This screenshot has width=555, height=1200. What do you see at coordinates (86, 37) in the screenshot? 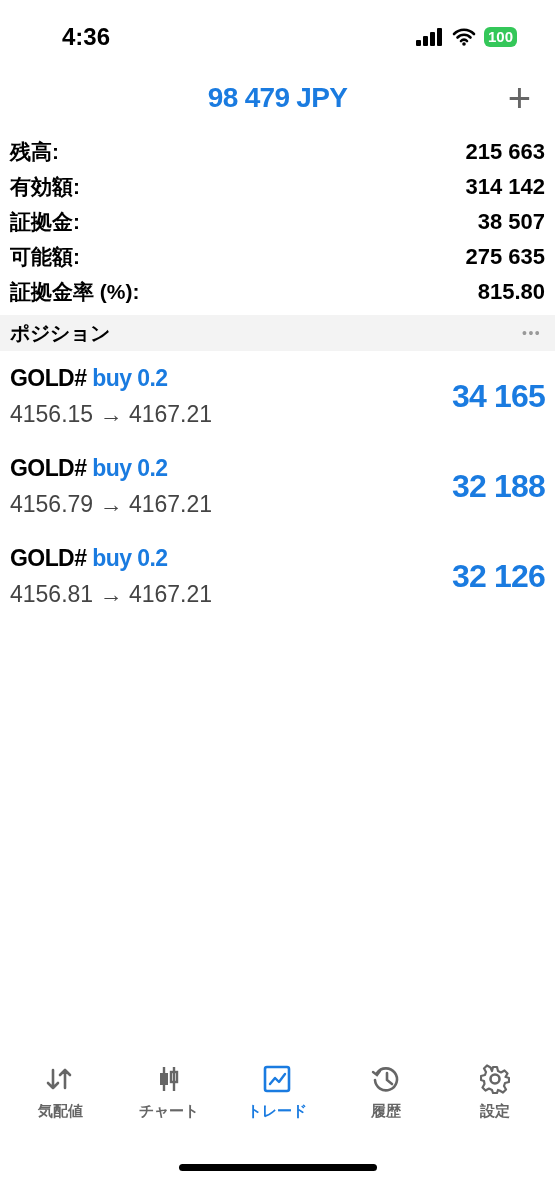
I see `status-time: 4:36` at bounding box center [86, 37].